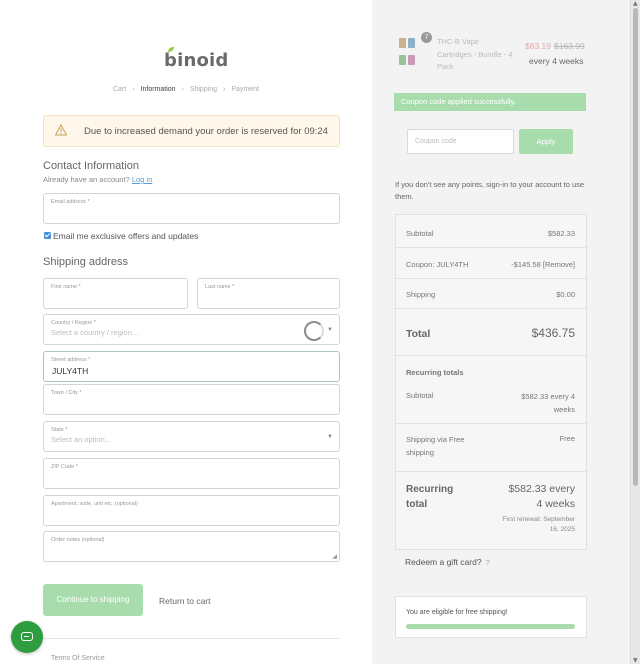  Describe the element at coordinates (491, 263) in the screenshot. I see `coupon-row: Coupon: JULY4TH -$145.58 [Remove]` at that location.